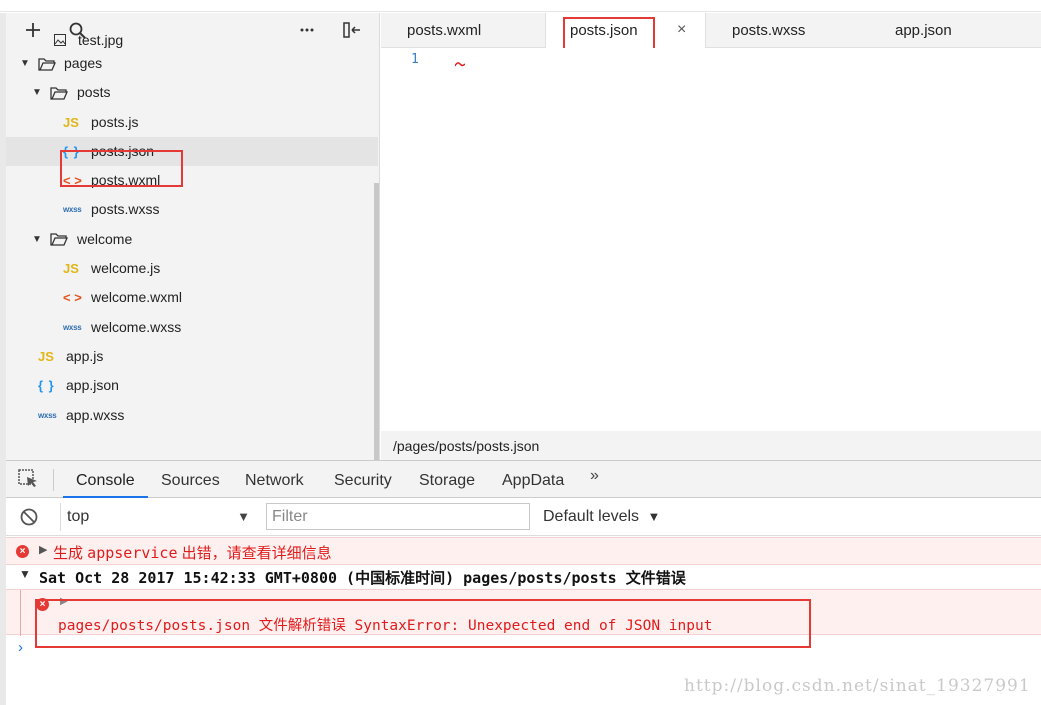 The height and width of the screenshot is (705, 1041). I want to click on console-error-message: × ▶ 生成 appservice 出错，请查看详细信息, so click(523, 551).